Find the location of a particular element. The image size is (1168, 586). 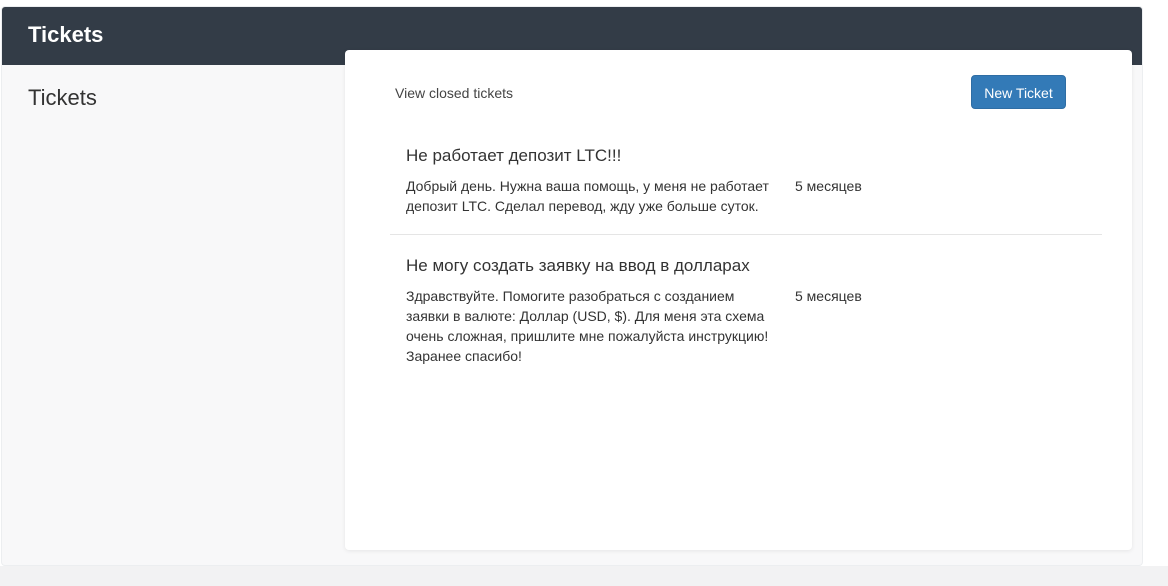

new-ticket-button: New Ticket is located at coordinates (1018, 92).